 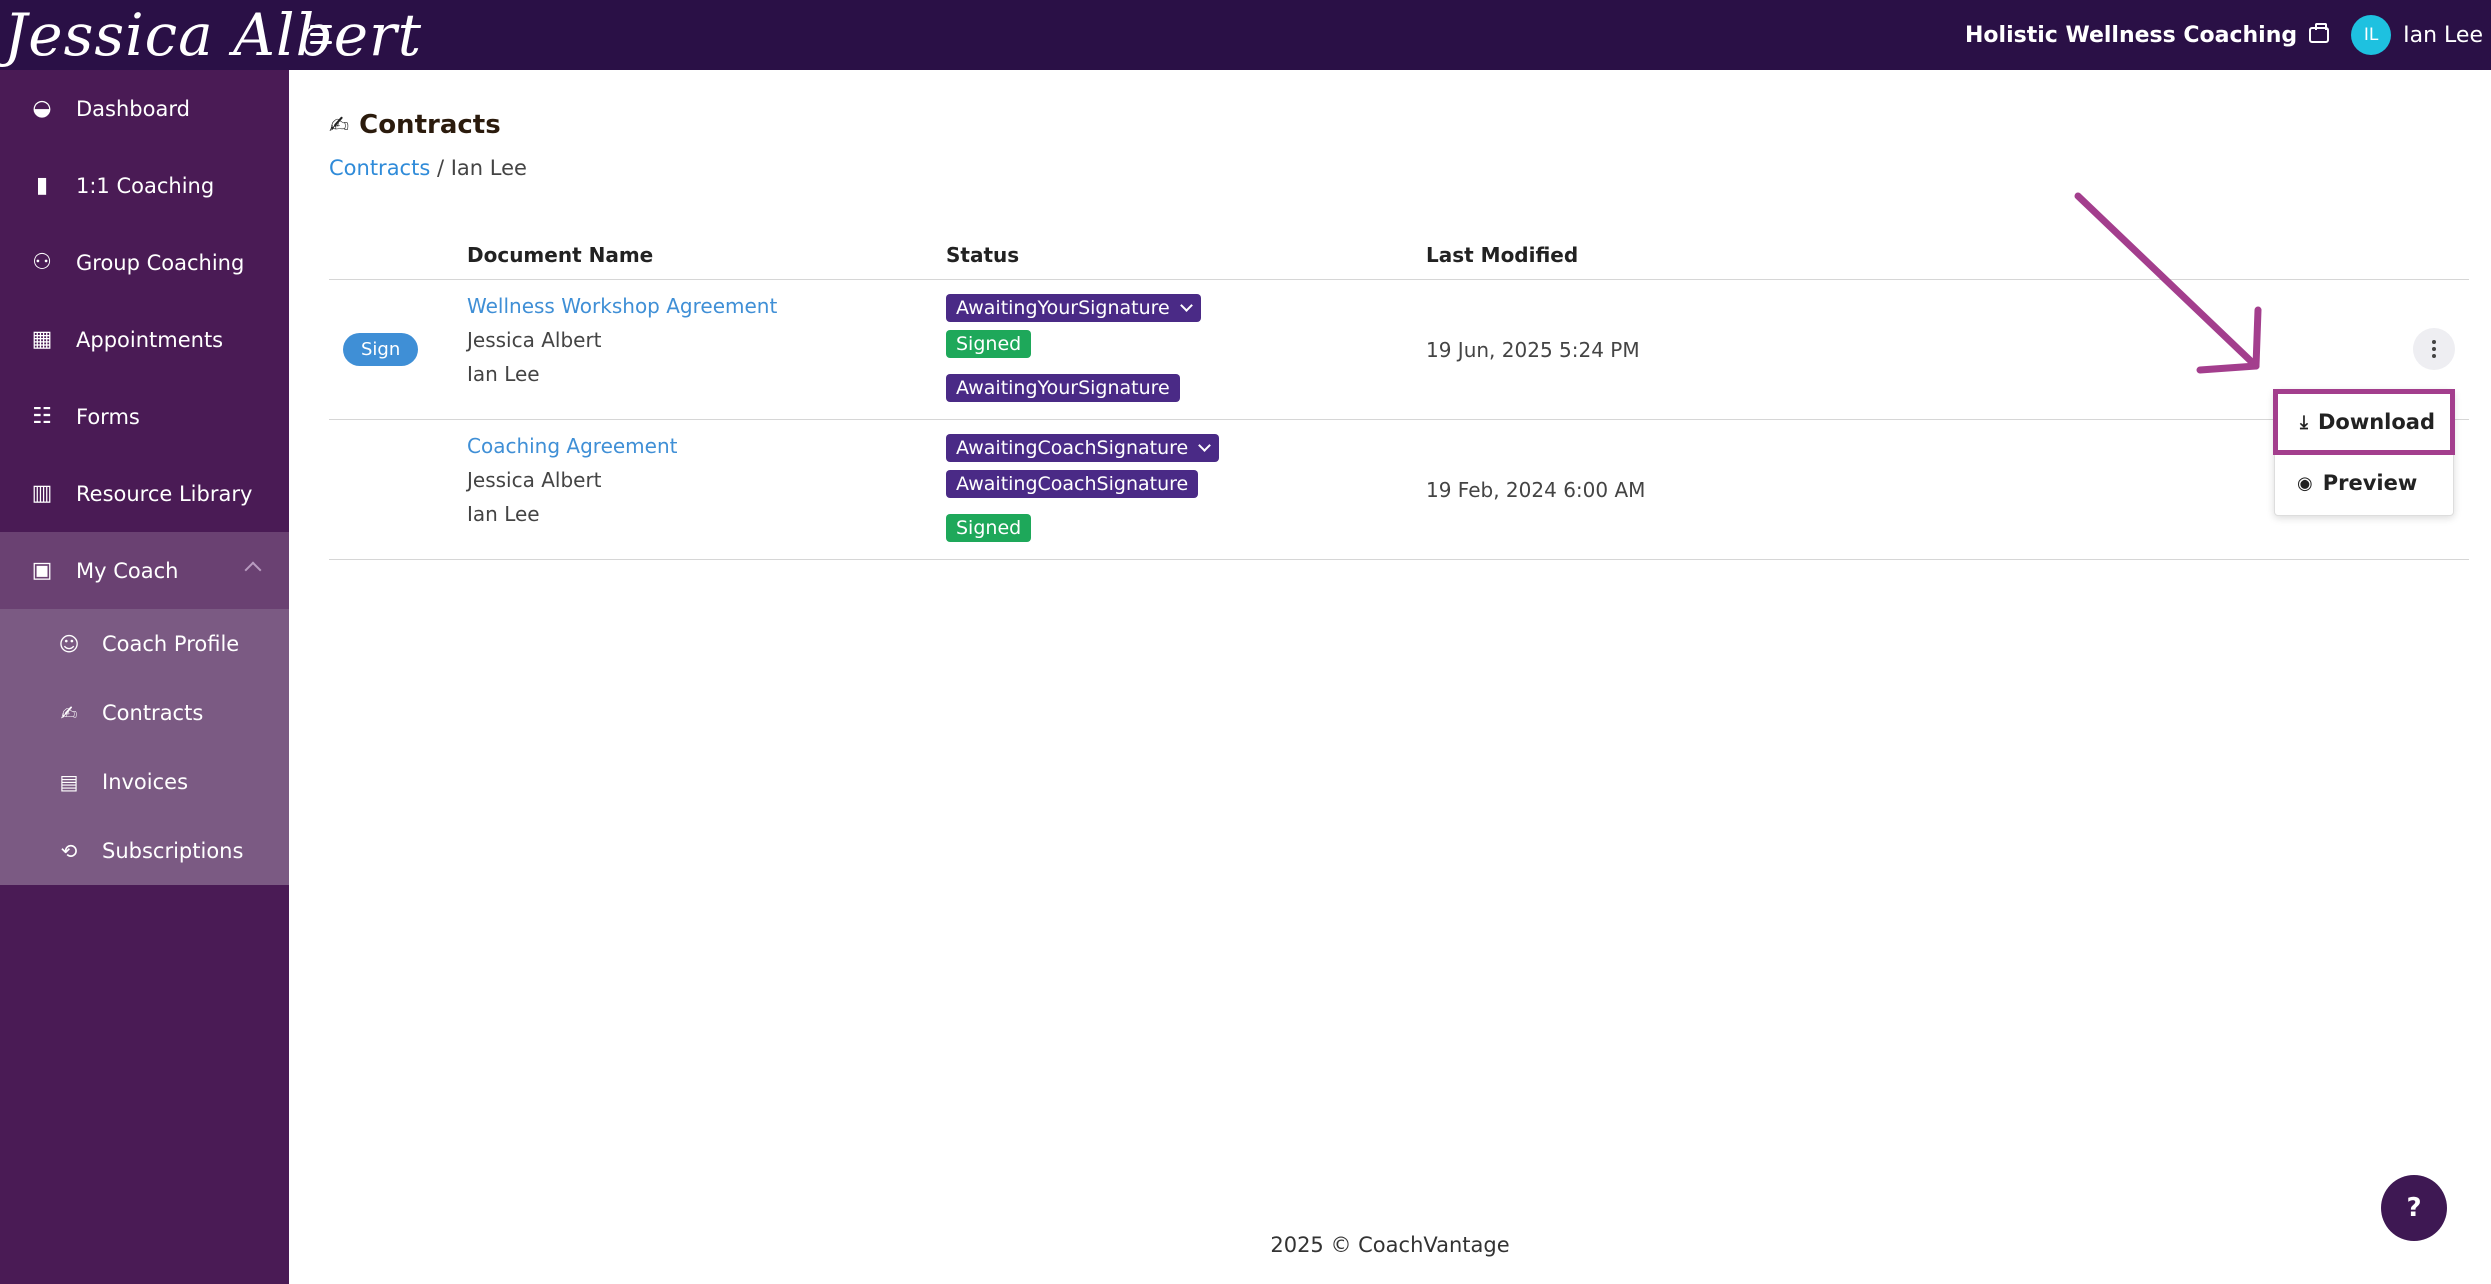 What do you see at coordinates (381, 349) in the screenshot?
I see `sign-button: Sign` at bounding box center [381, 349].